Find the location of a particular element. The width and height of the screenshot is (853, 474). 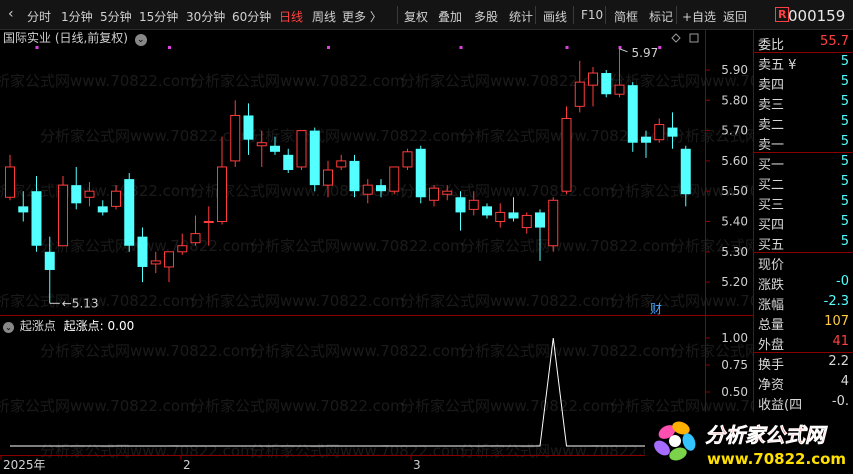

quote-label: 卖四 is located at coordinates (771, 85).